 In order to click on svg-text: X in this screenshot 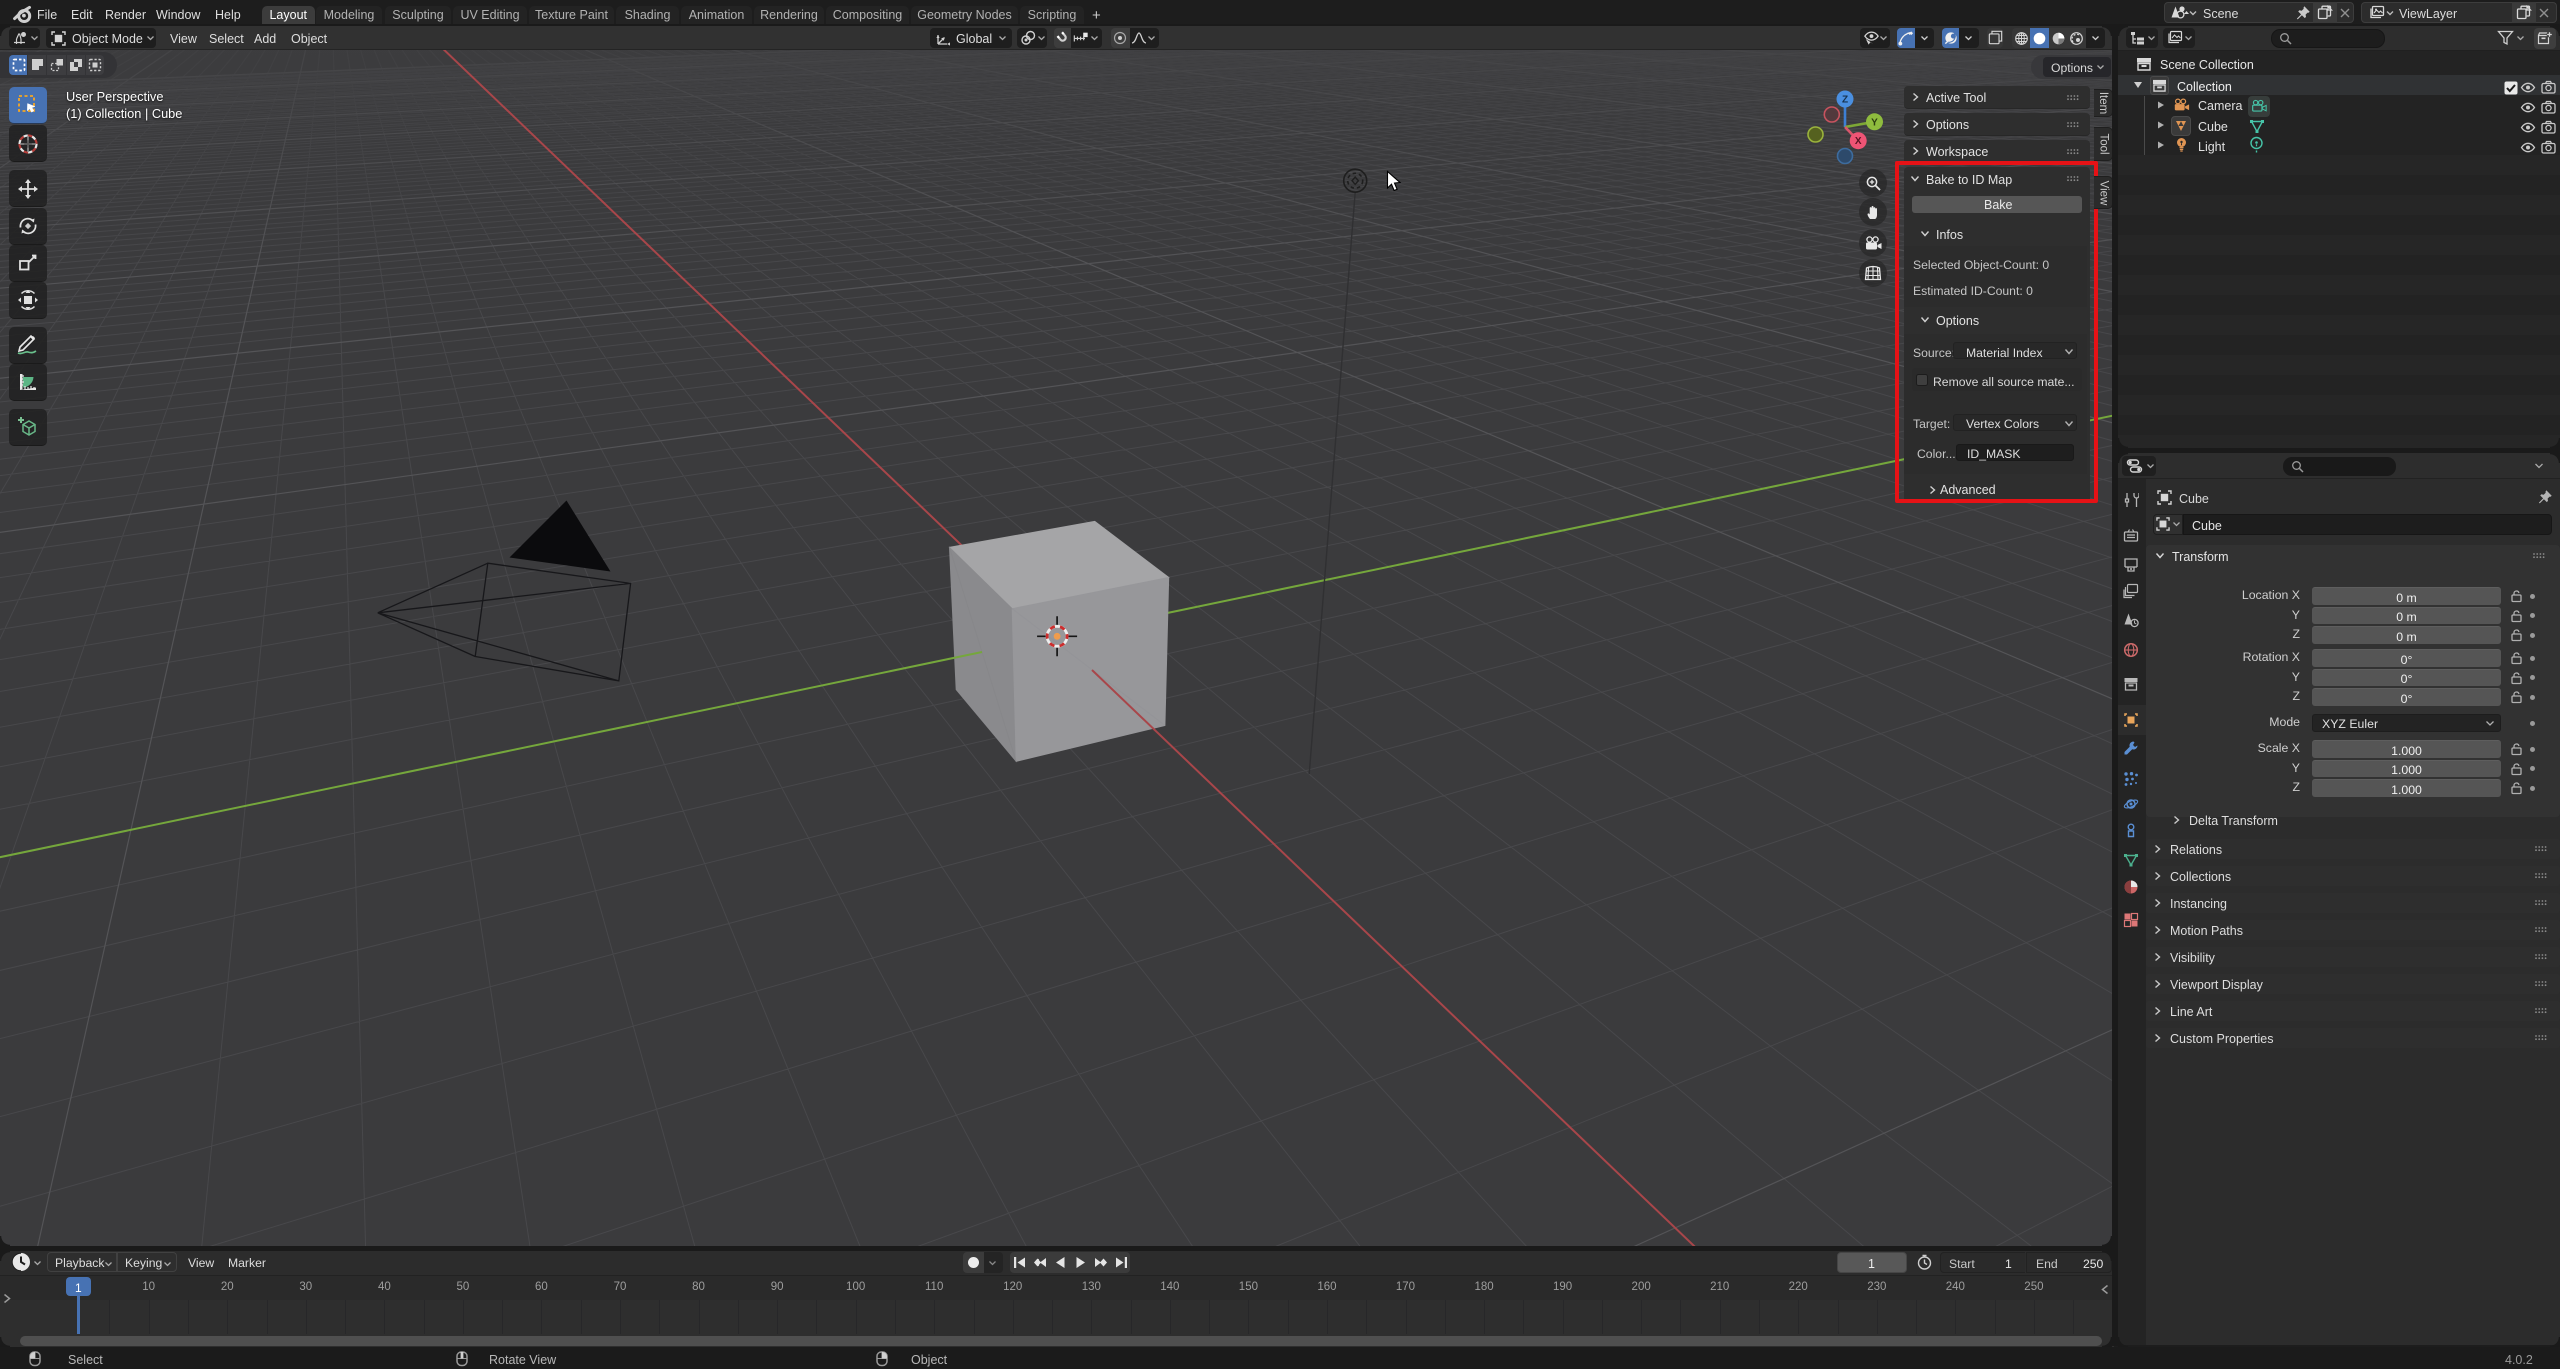, I will do `click(1858, 141)`.